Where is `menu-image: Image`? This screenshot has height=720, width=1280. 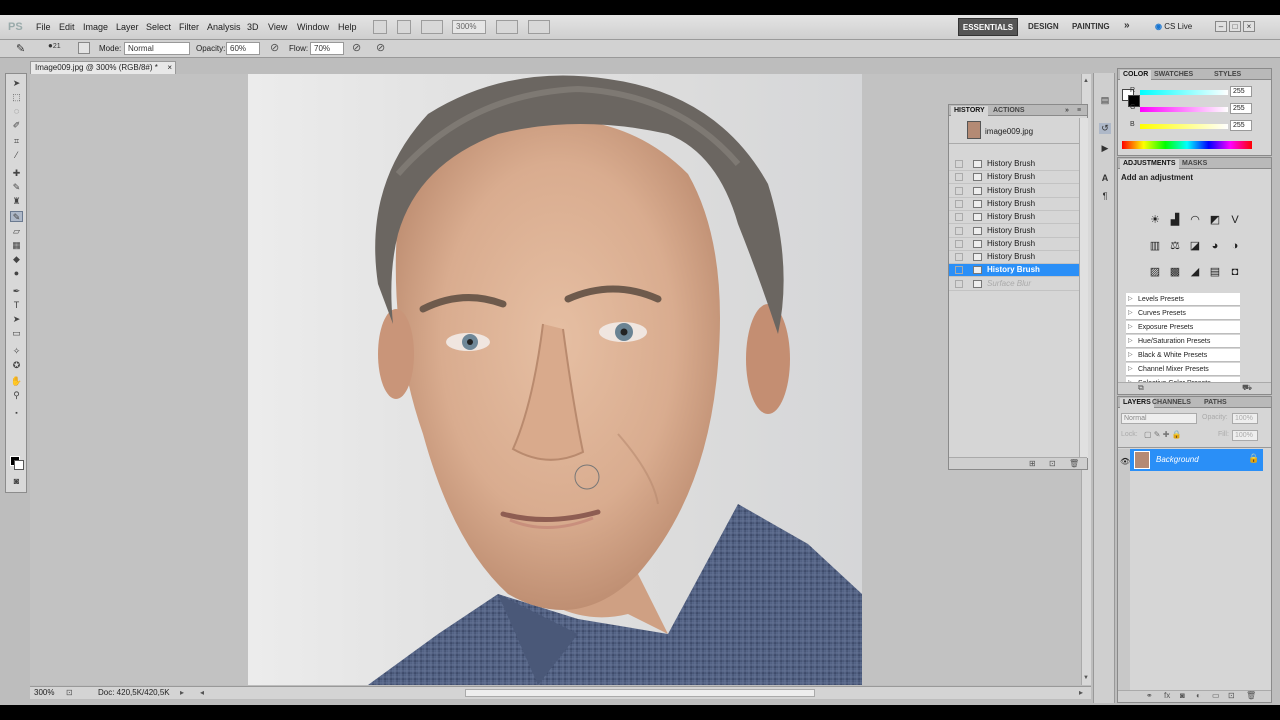
menu-image: Image is located at coordinates (95, 27).